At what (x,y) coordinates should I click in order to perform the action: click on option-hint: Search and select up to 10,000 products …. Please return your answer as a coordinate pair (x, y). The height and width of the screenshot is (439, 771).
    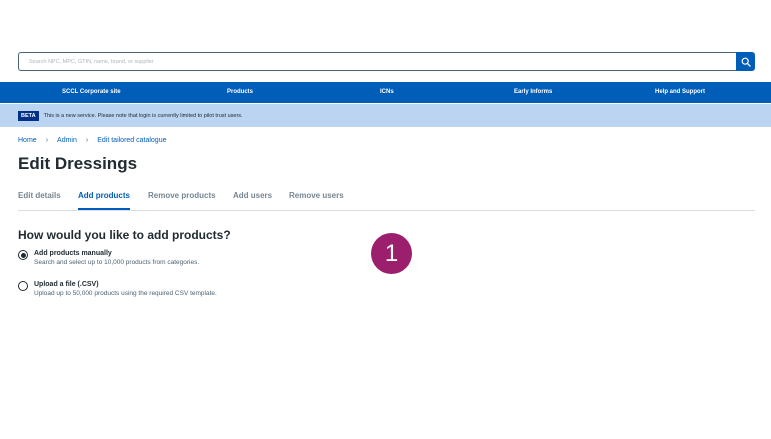
    Looking at the image, I should click on (117, 262).